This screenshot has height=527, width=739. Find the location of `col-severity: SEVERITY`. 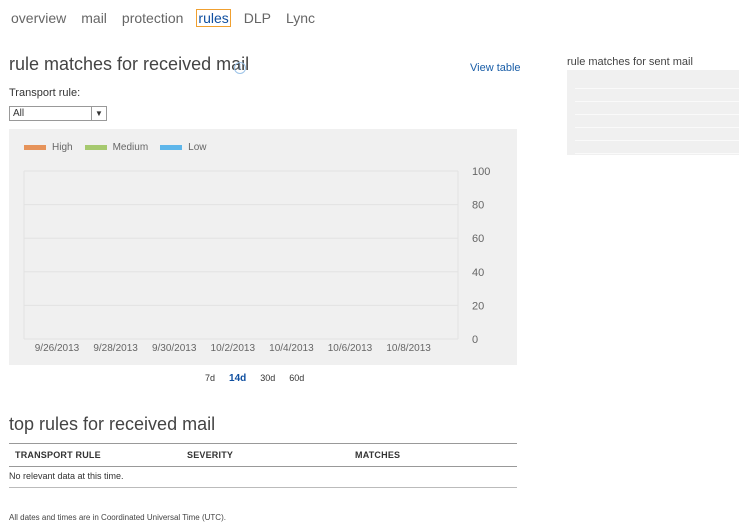

col-severity: SEVERITY is located at coordinates (210, 455).